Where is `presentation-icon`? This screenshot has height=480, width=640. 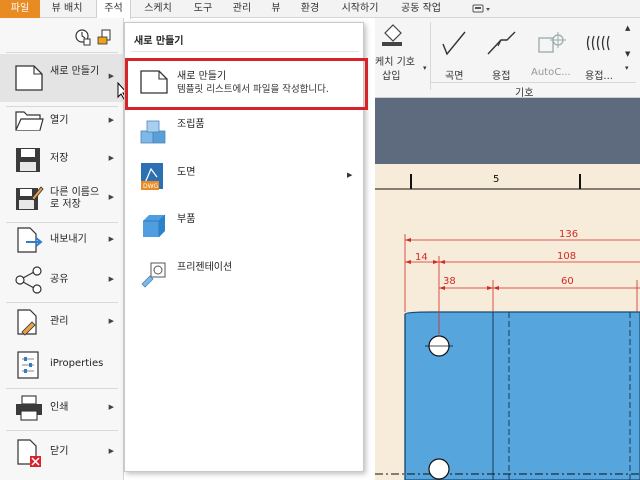 presentation-icon is located at coordinates (153, 275).